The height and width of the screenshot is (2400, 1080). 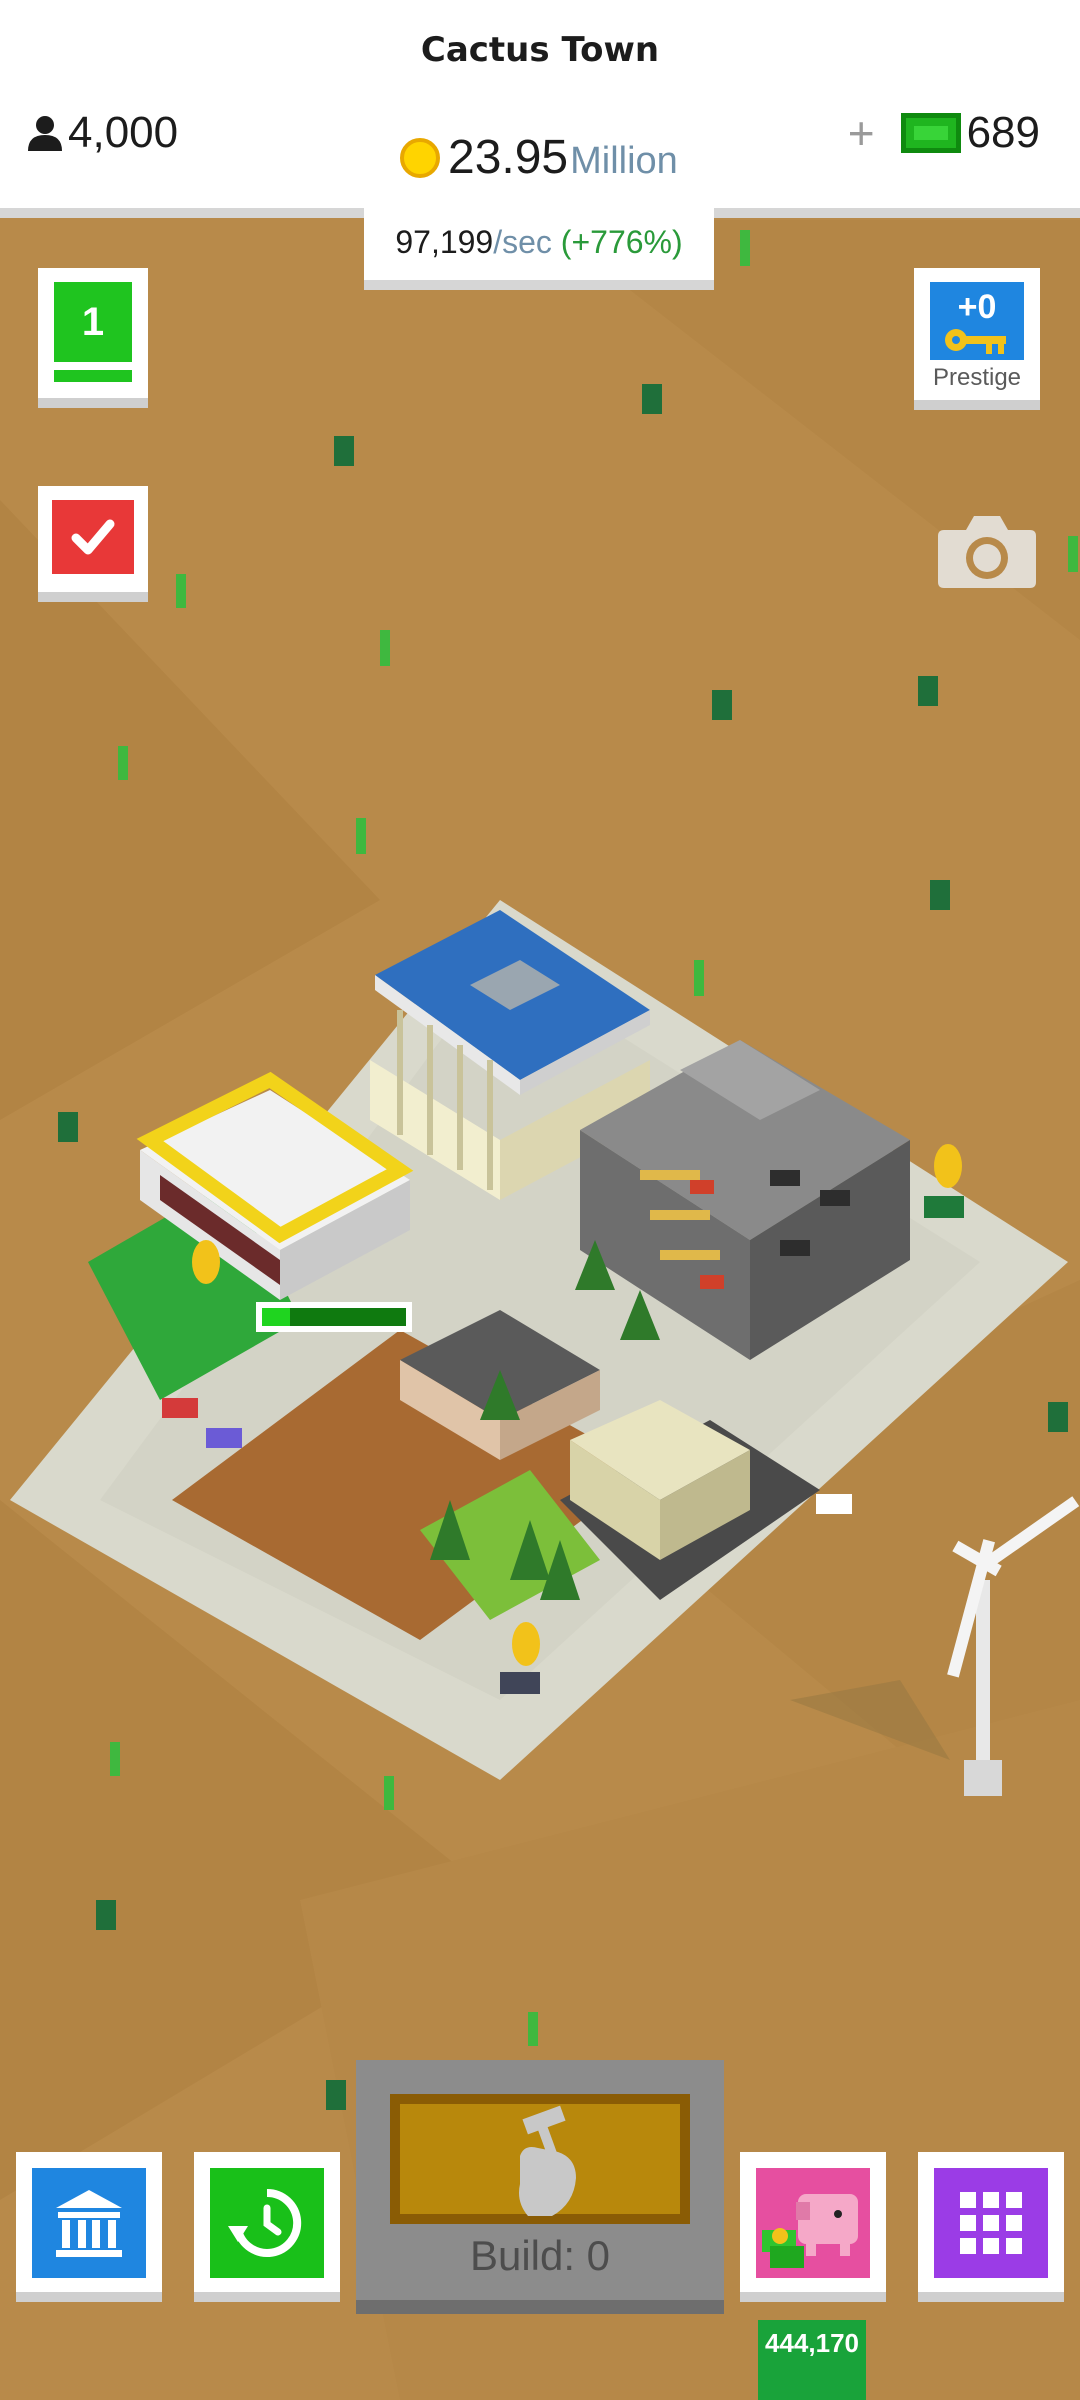 I want to click on prestige-label: Prestige, so click(x=977, y=377).